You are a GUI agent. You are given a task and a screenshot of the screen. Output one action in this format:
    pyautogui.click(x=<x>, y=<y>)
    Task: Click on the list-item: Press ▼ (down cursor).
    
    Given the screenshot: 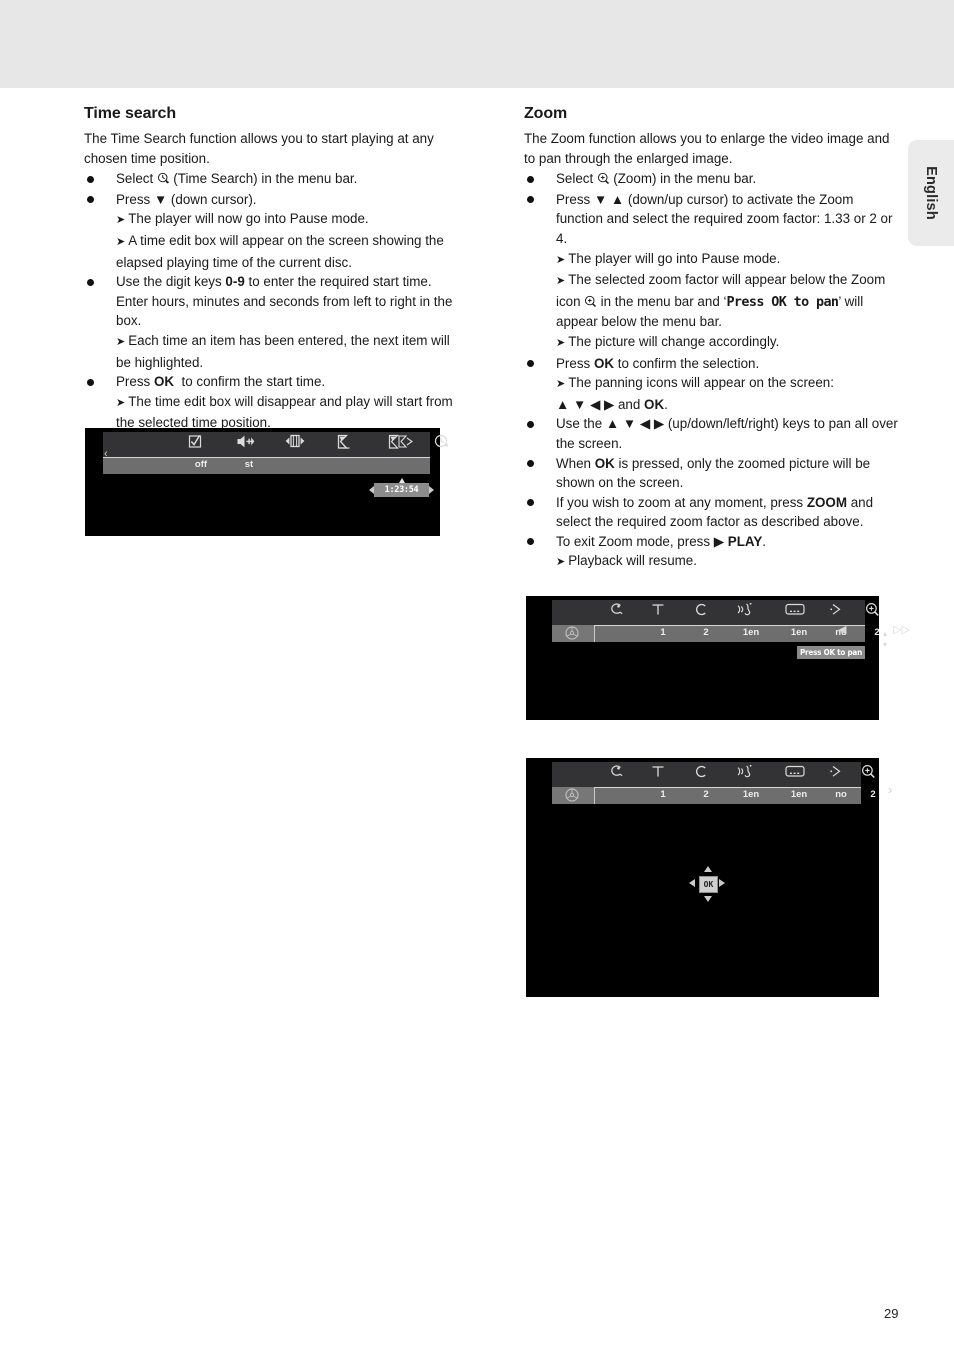 What is the action you would take?
    pyautogui.click(x=272, y=200)
    